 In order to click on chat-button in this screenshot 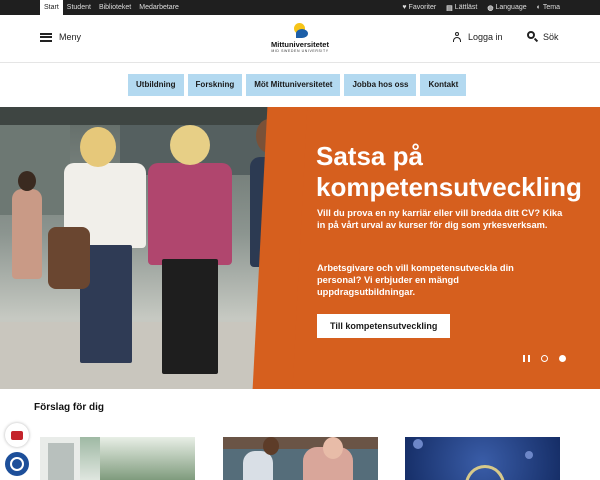, I will do `click(17, 435)`.